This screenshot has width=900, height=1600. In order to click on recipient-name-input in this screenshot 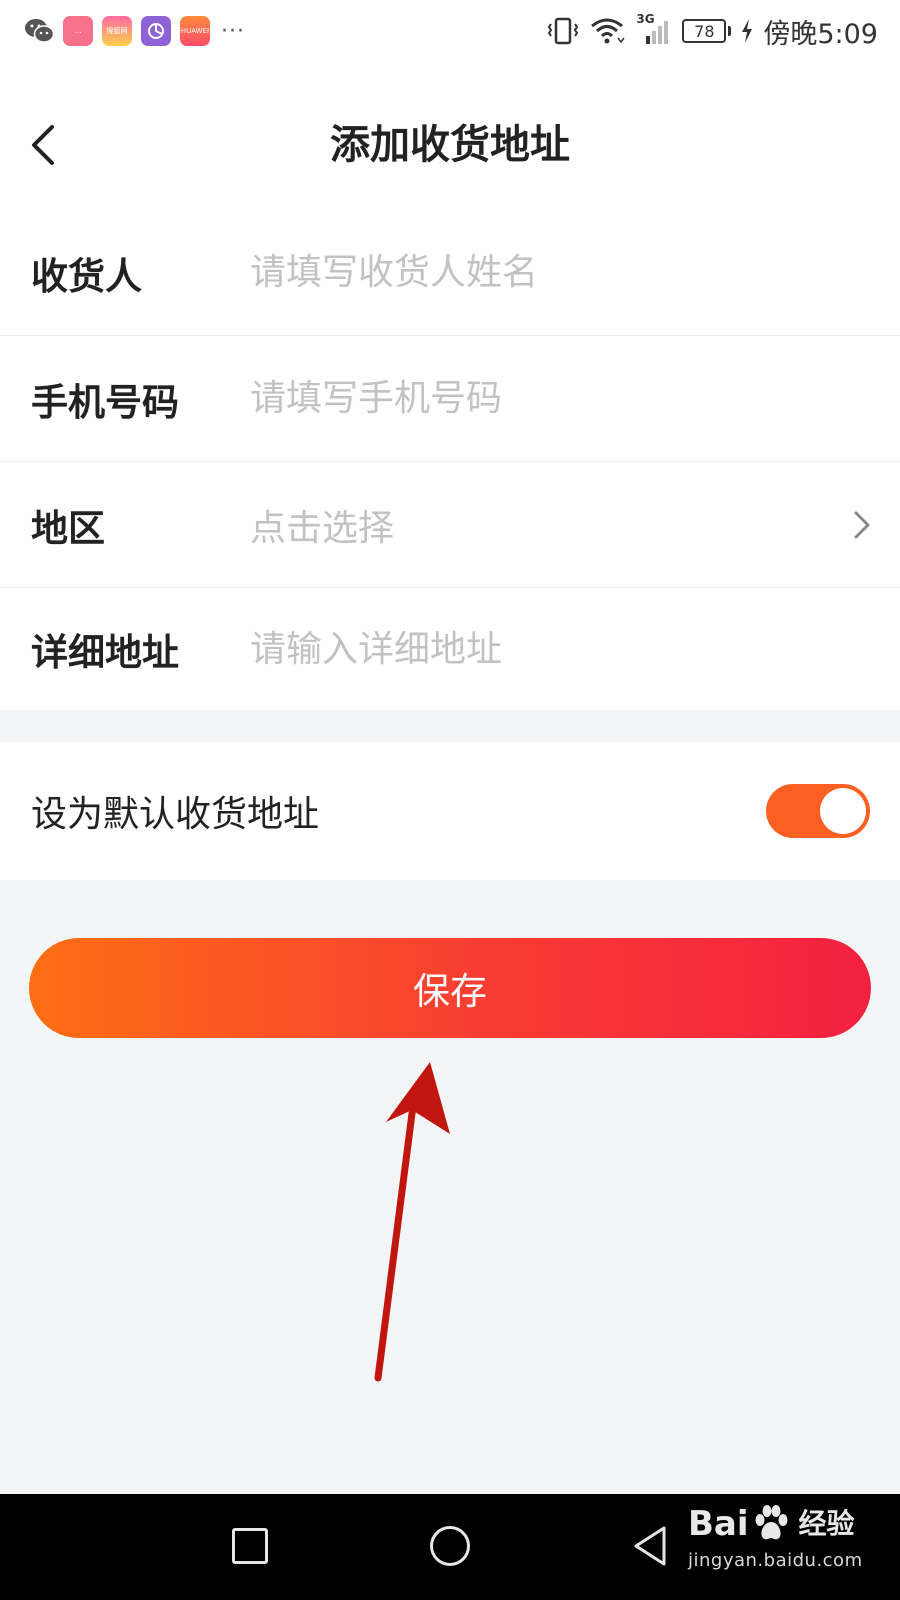, I will do `click(575, 272)`.